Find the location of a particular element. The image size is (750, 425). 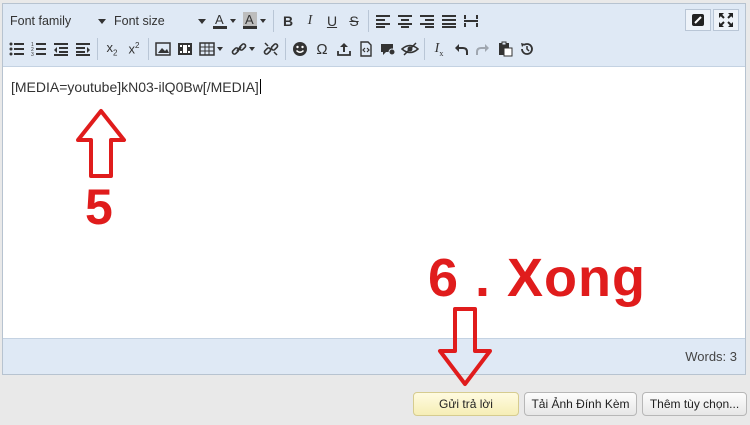

restore-draft-button is located at coordinates (527, 49).